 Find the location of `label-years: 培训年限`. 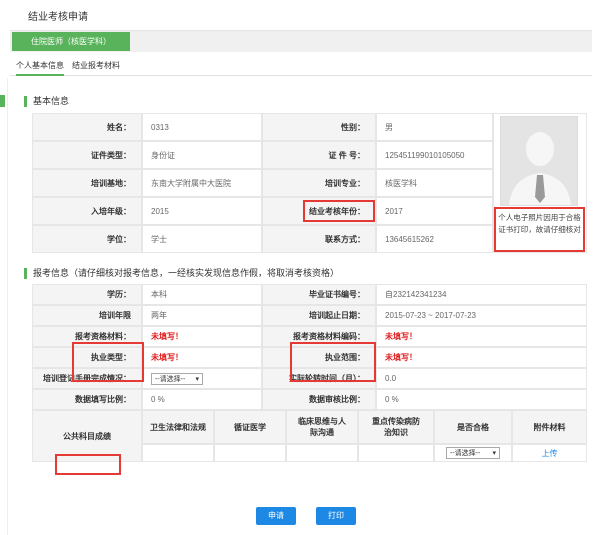

label-years: 培训年限 is located at coordinates (87, 315).